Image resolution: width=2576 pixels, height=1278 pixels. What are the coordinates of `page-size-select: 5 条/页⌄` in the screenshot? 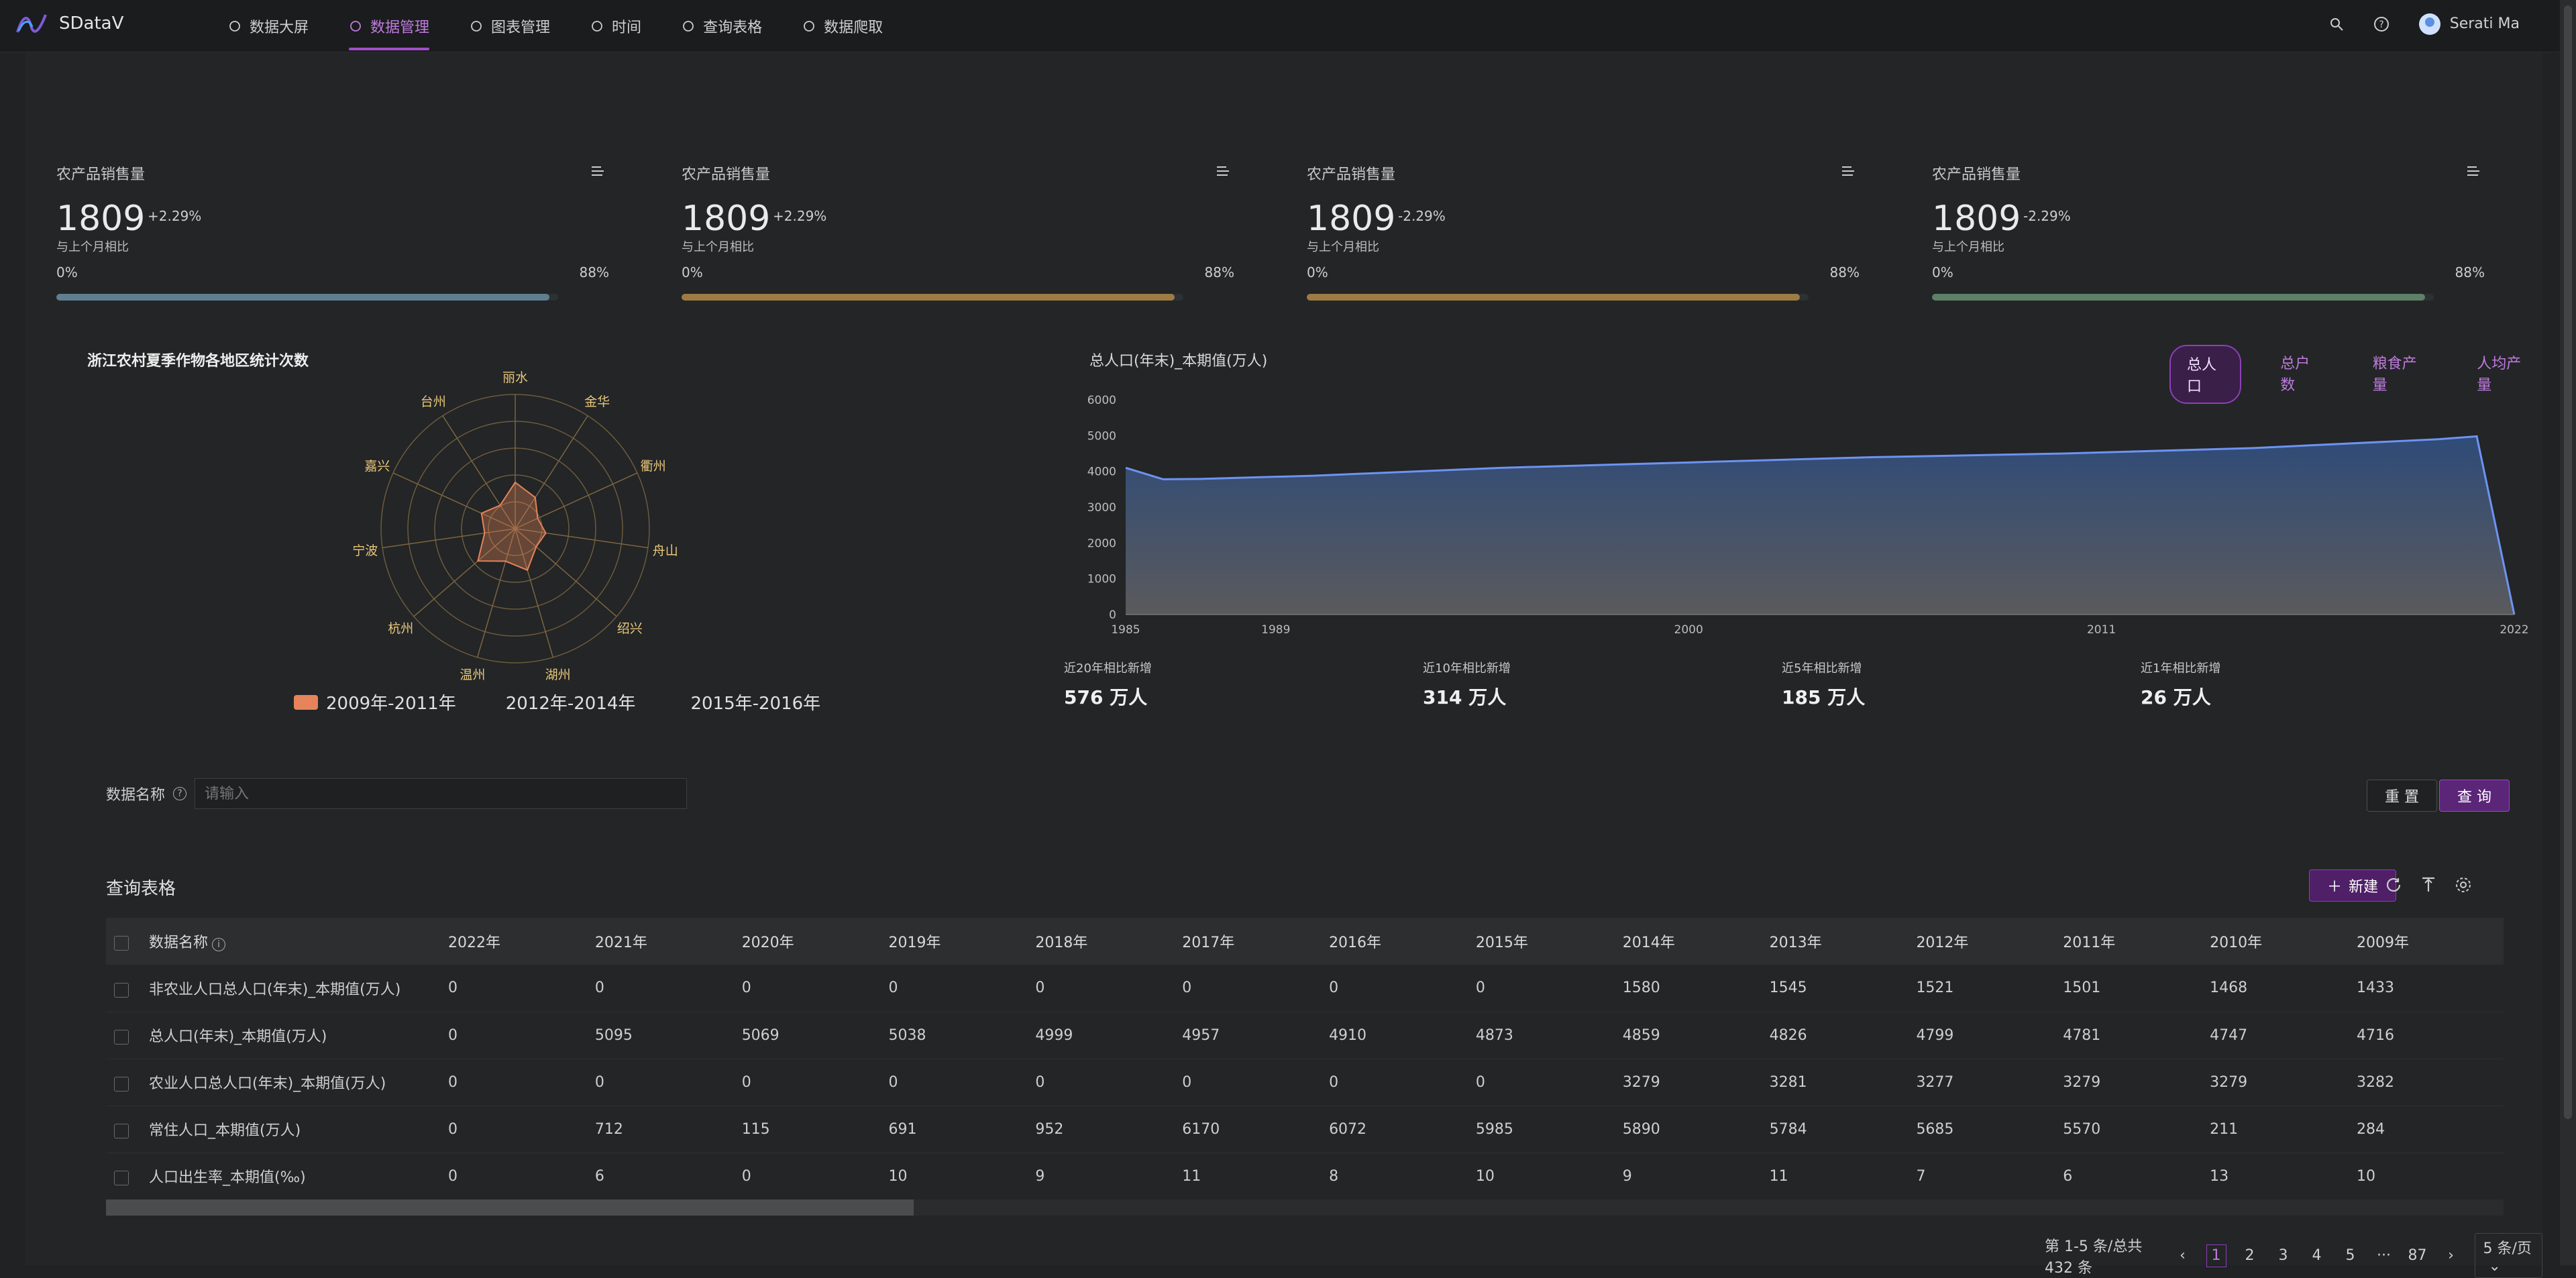 It's located at (2508, 1255).